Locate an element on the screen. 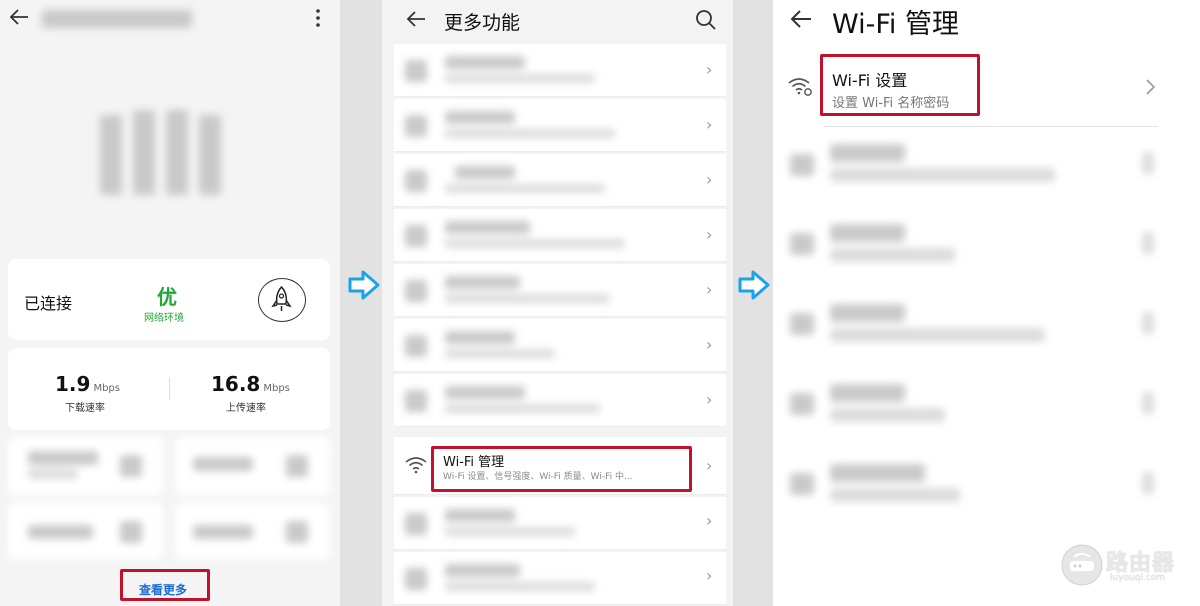 The height and width of the screenshot is (606, 1200). rocket-icon is located at coordinates (281, 298).